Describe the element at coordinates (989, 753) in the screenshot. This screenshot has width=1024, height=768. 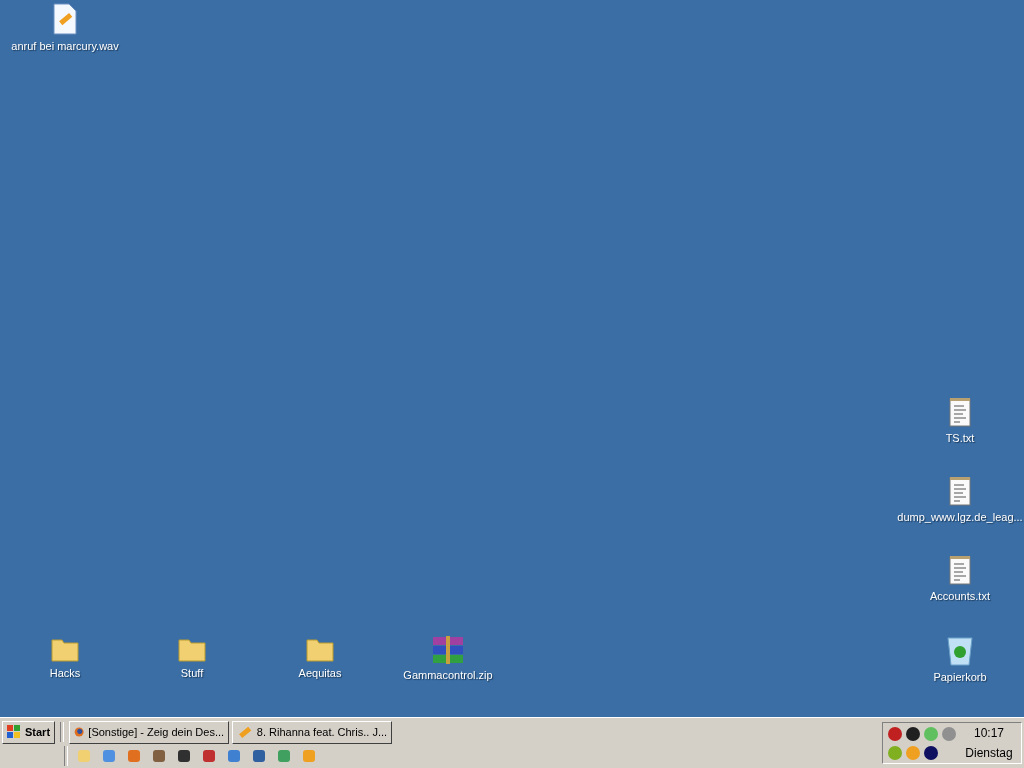
I see `clock-day: Dienstag` at that location.